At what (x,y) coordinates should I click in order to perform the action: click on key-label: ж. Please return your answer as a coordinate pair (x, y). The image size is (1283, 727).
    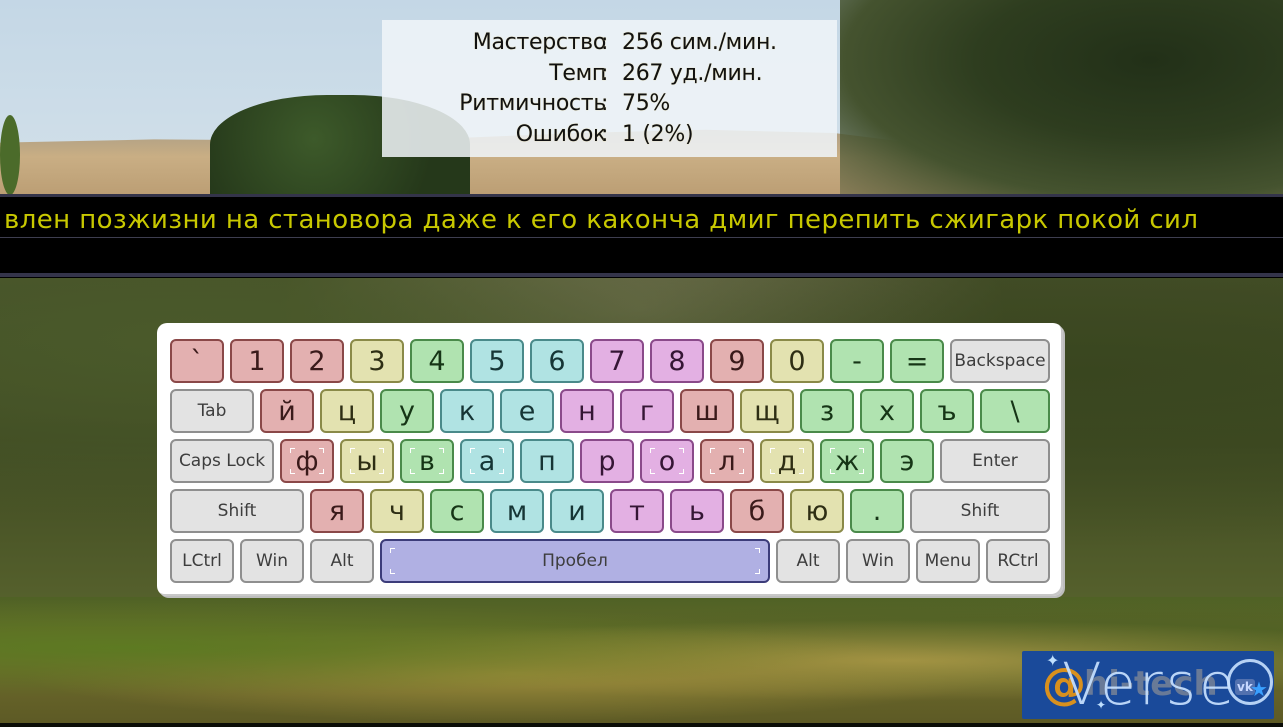
    Looking at the image, I should click on (847, 461).